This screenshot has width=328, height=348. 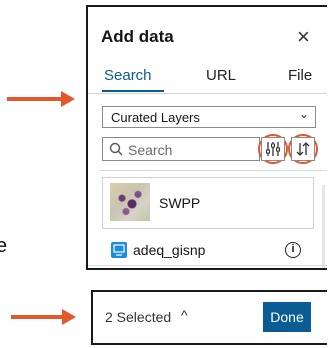 I want to click on chevron-down-icon: ⌄, so click(x=303, y=114).